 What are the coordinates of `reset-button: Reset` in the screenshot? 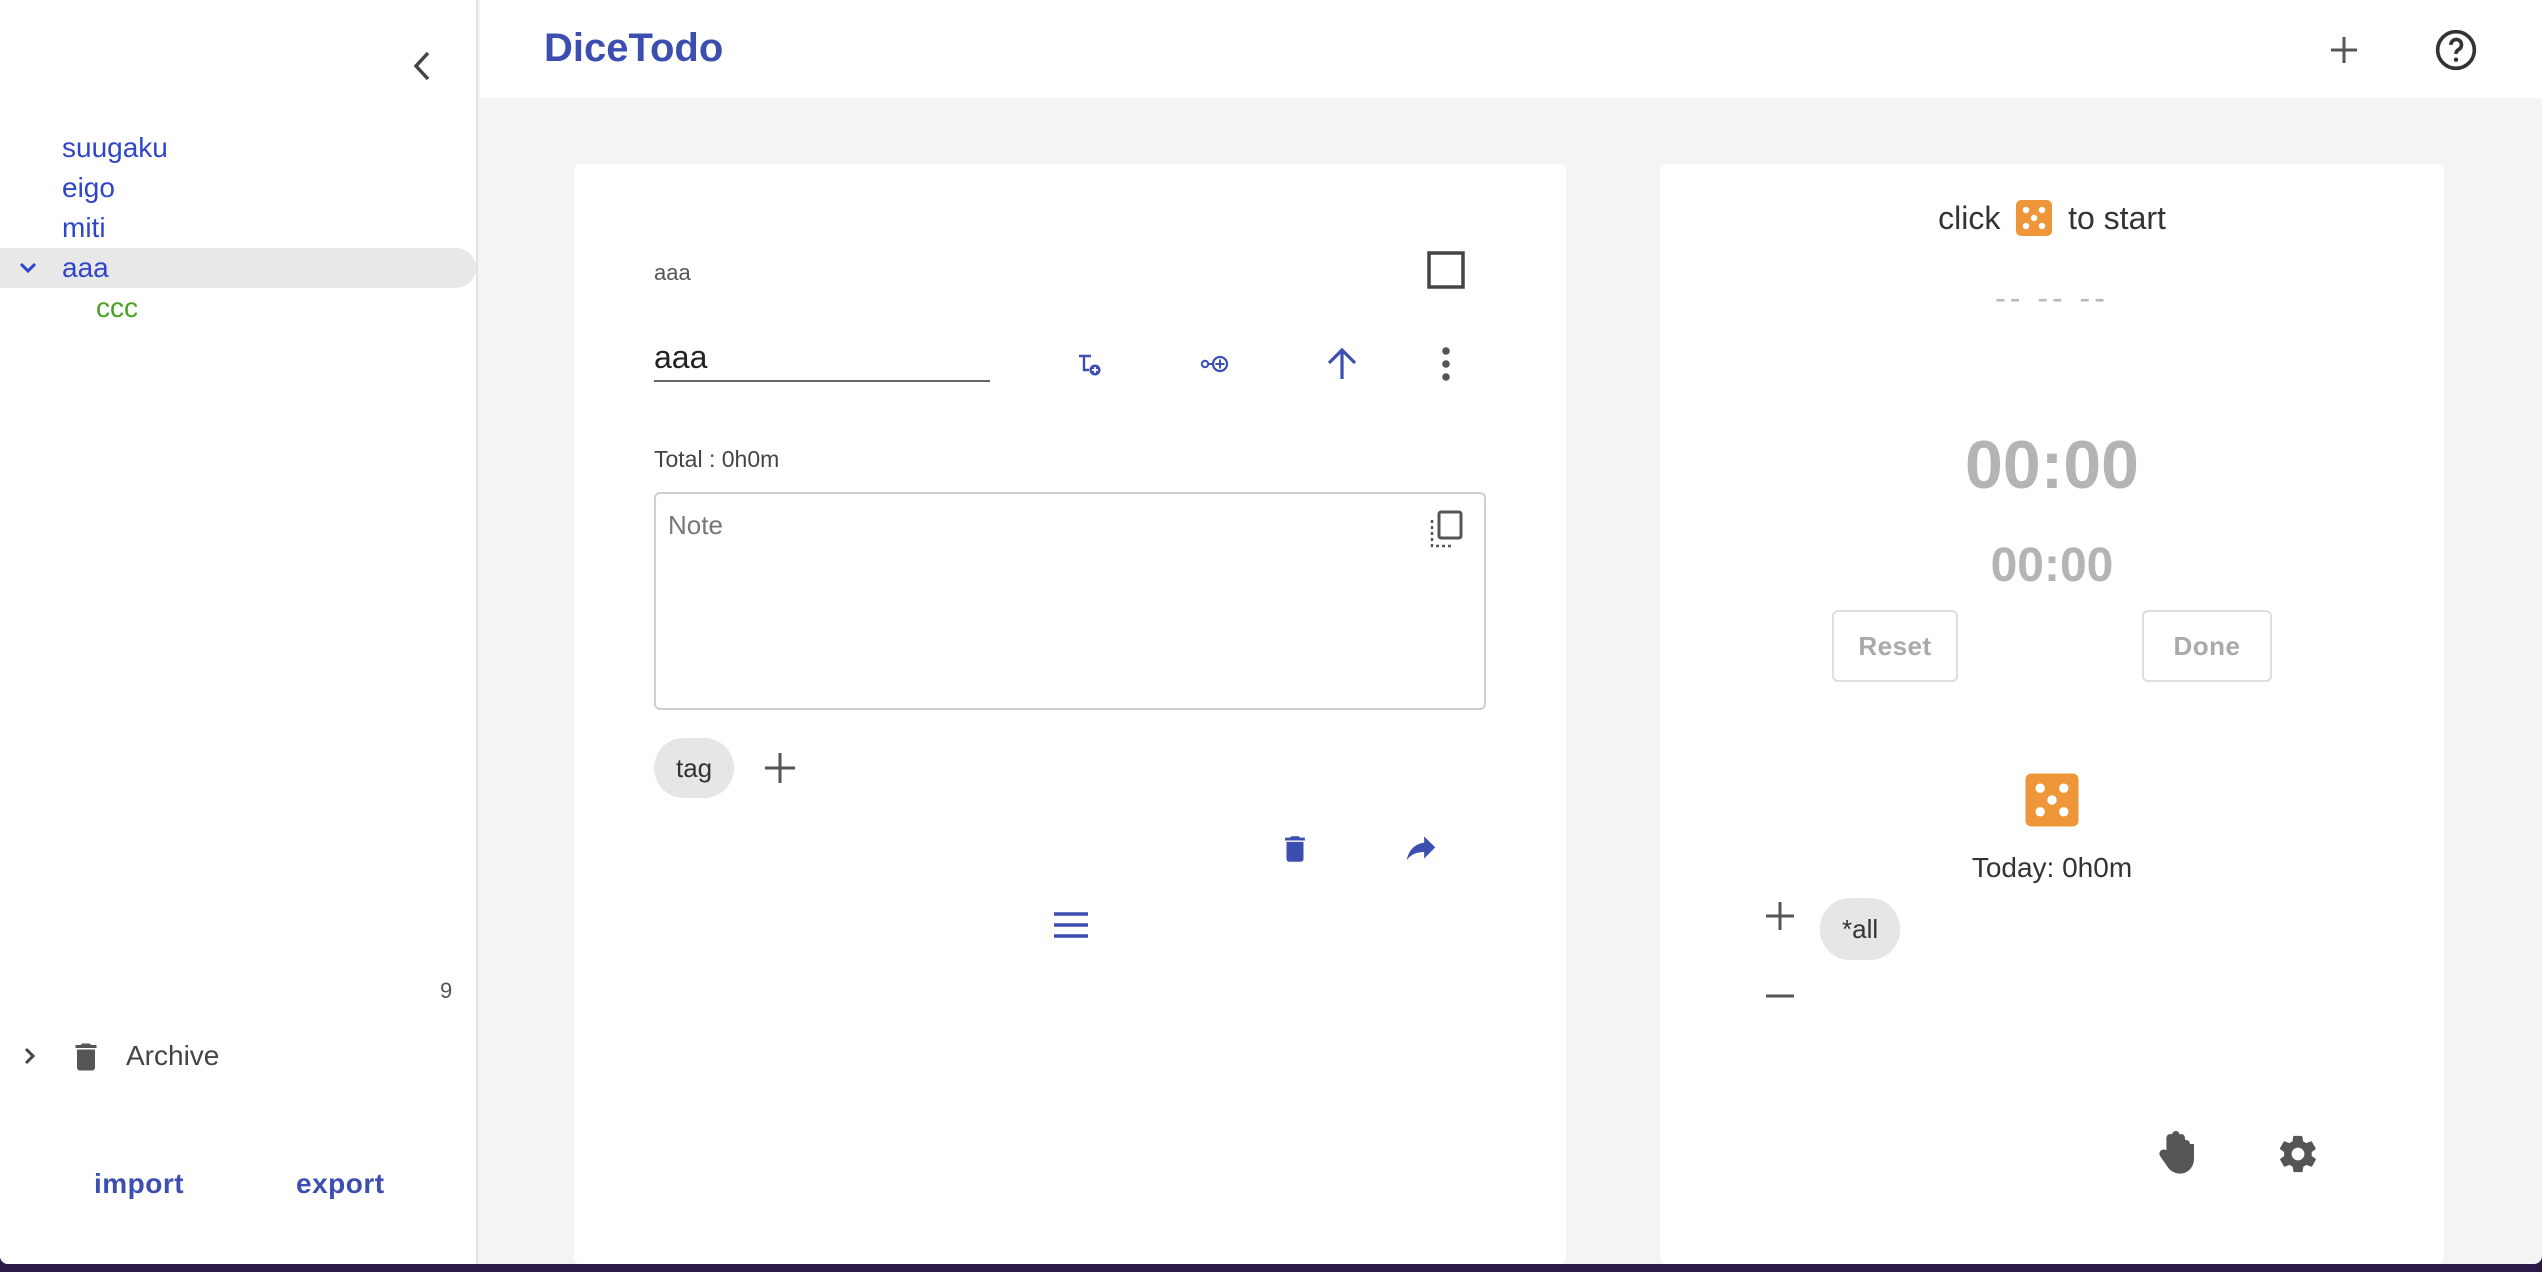 It's located at (1895, 646).